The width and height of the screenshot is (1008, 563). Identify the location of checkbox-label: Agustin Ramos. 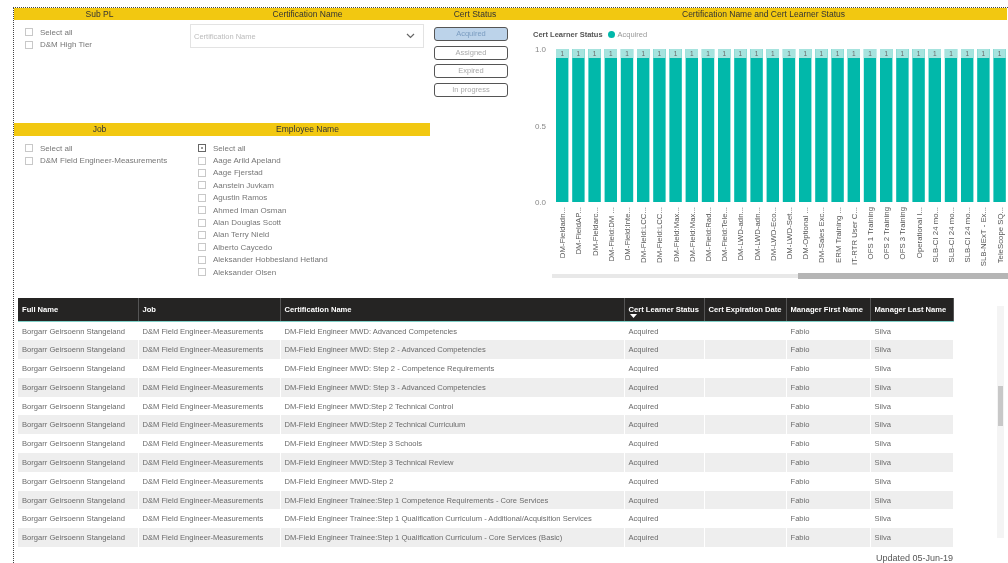
(240, 198).